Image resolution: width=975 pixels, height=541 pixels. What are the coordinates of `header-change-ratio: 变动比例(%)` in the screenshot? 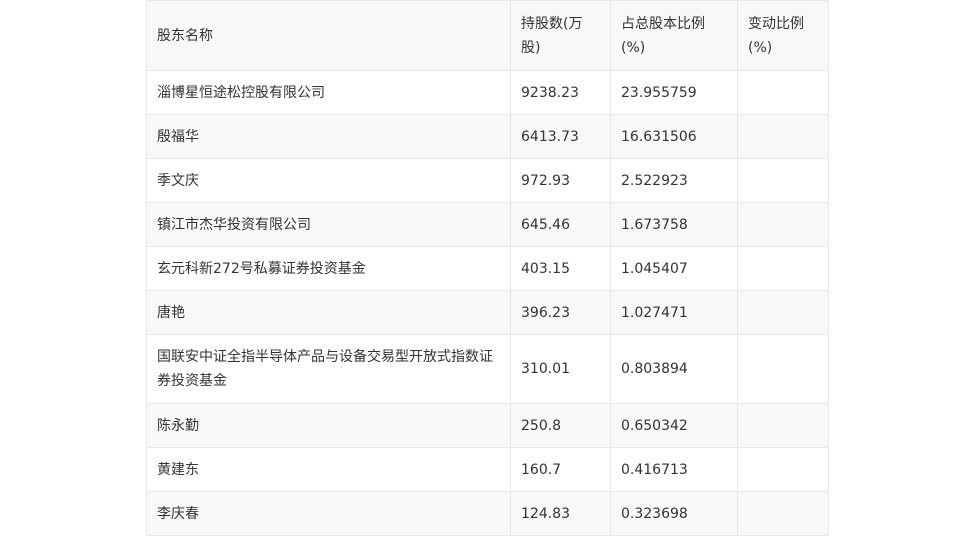 It's located at (783, 35).